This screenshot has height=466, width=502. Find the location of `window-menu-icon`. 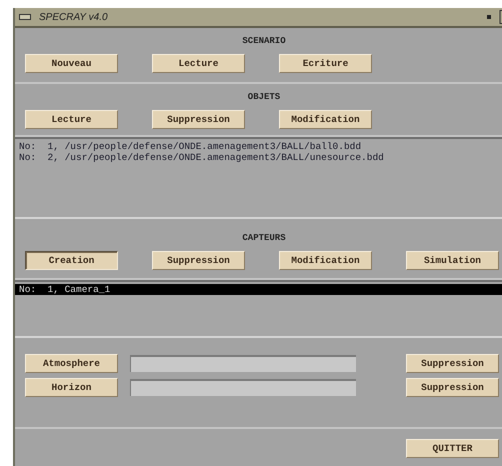

window-menu-icon is located at coordinates (25, 17).